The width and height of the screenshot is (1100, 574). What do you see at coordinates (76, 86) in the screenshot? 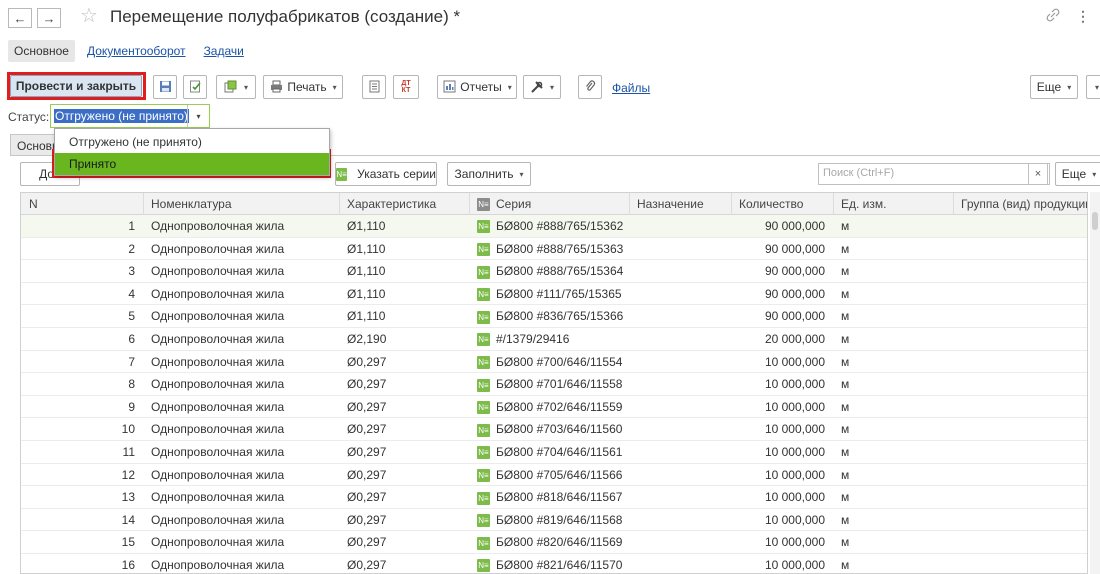
I see `post-and-close-button: Провести и закрыть` at bounding box center [76, 86].